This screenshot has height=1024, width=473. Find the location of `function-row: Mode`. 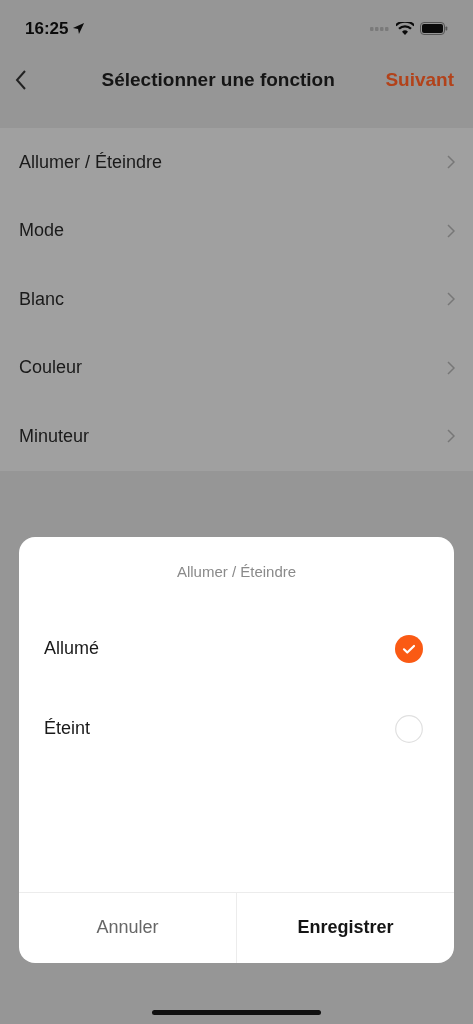

function-row: Mode is located at coordinates (236, 230).